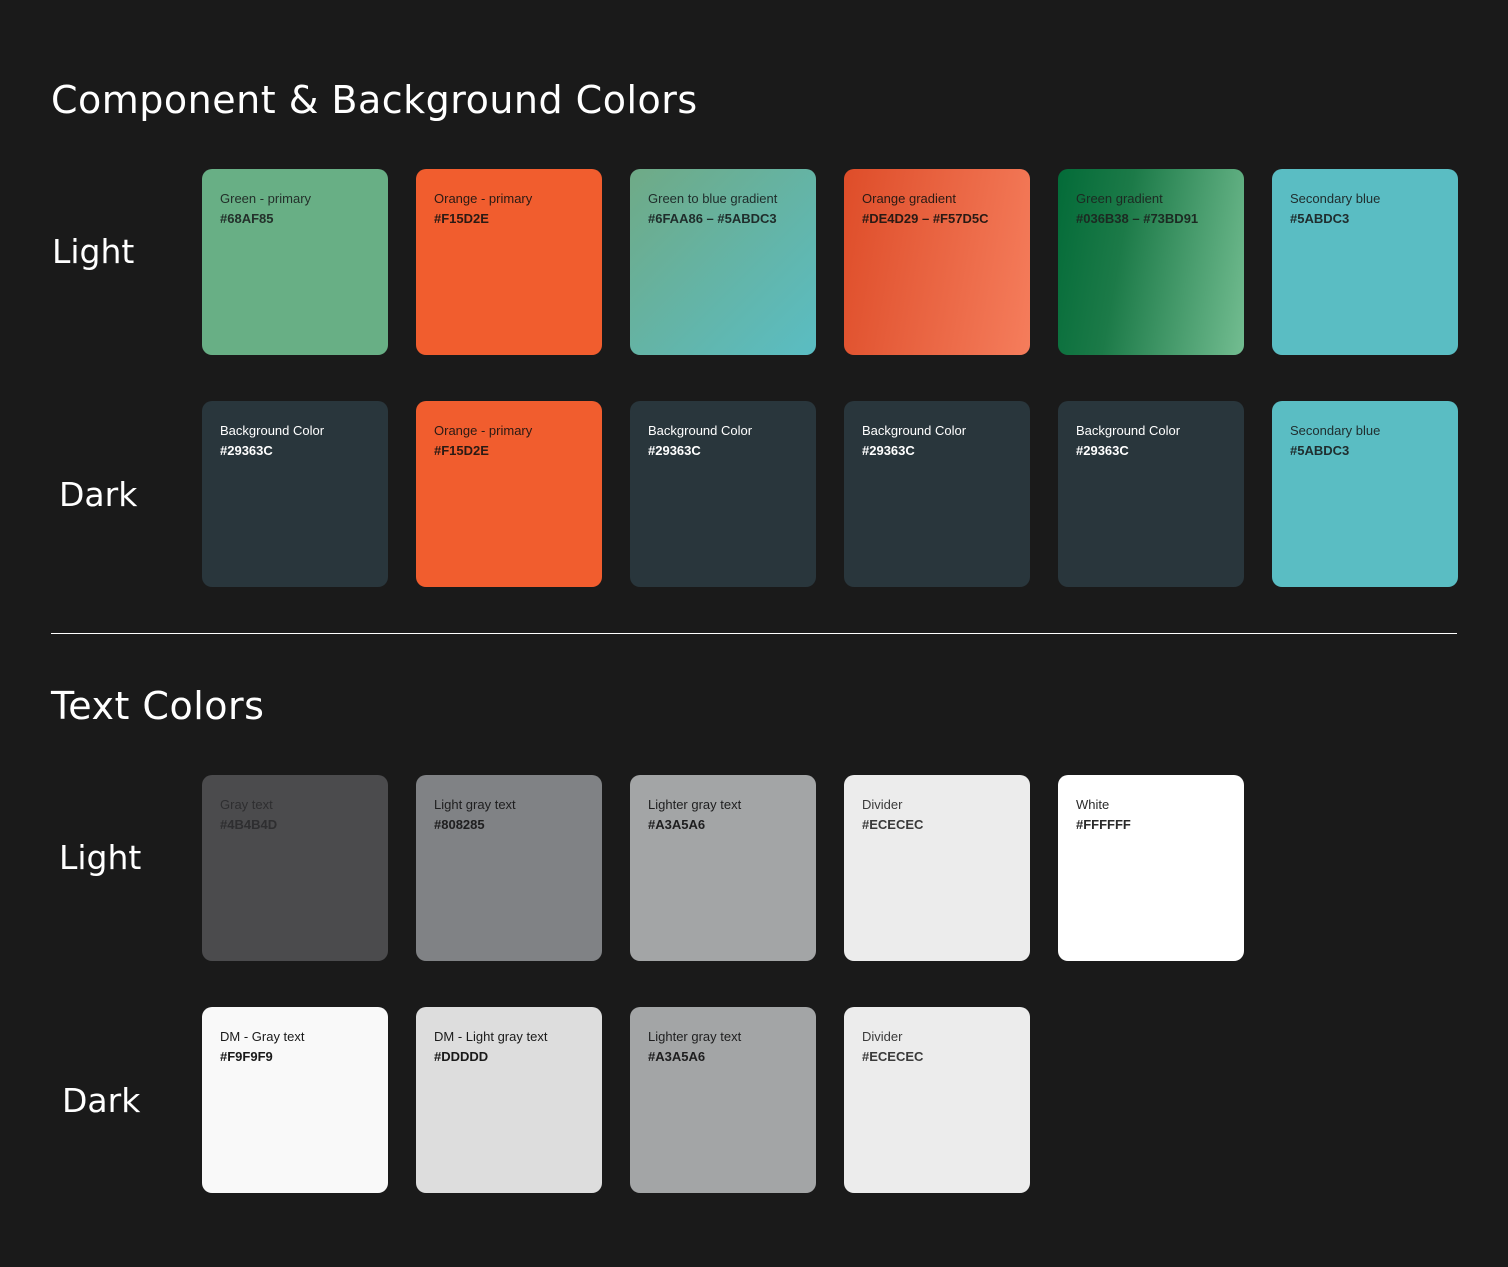 This screenshot has width=1508, height=1267. I want to click on swatch-hex: #68AF85, so click(247, 218).